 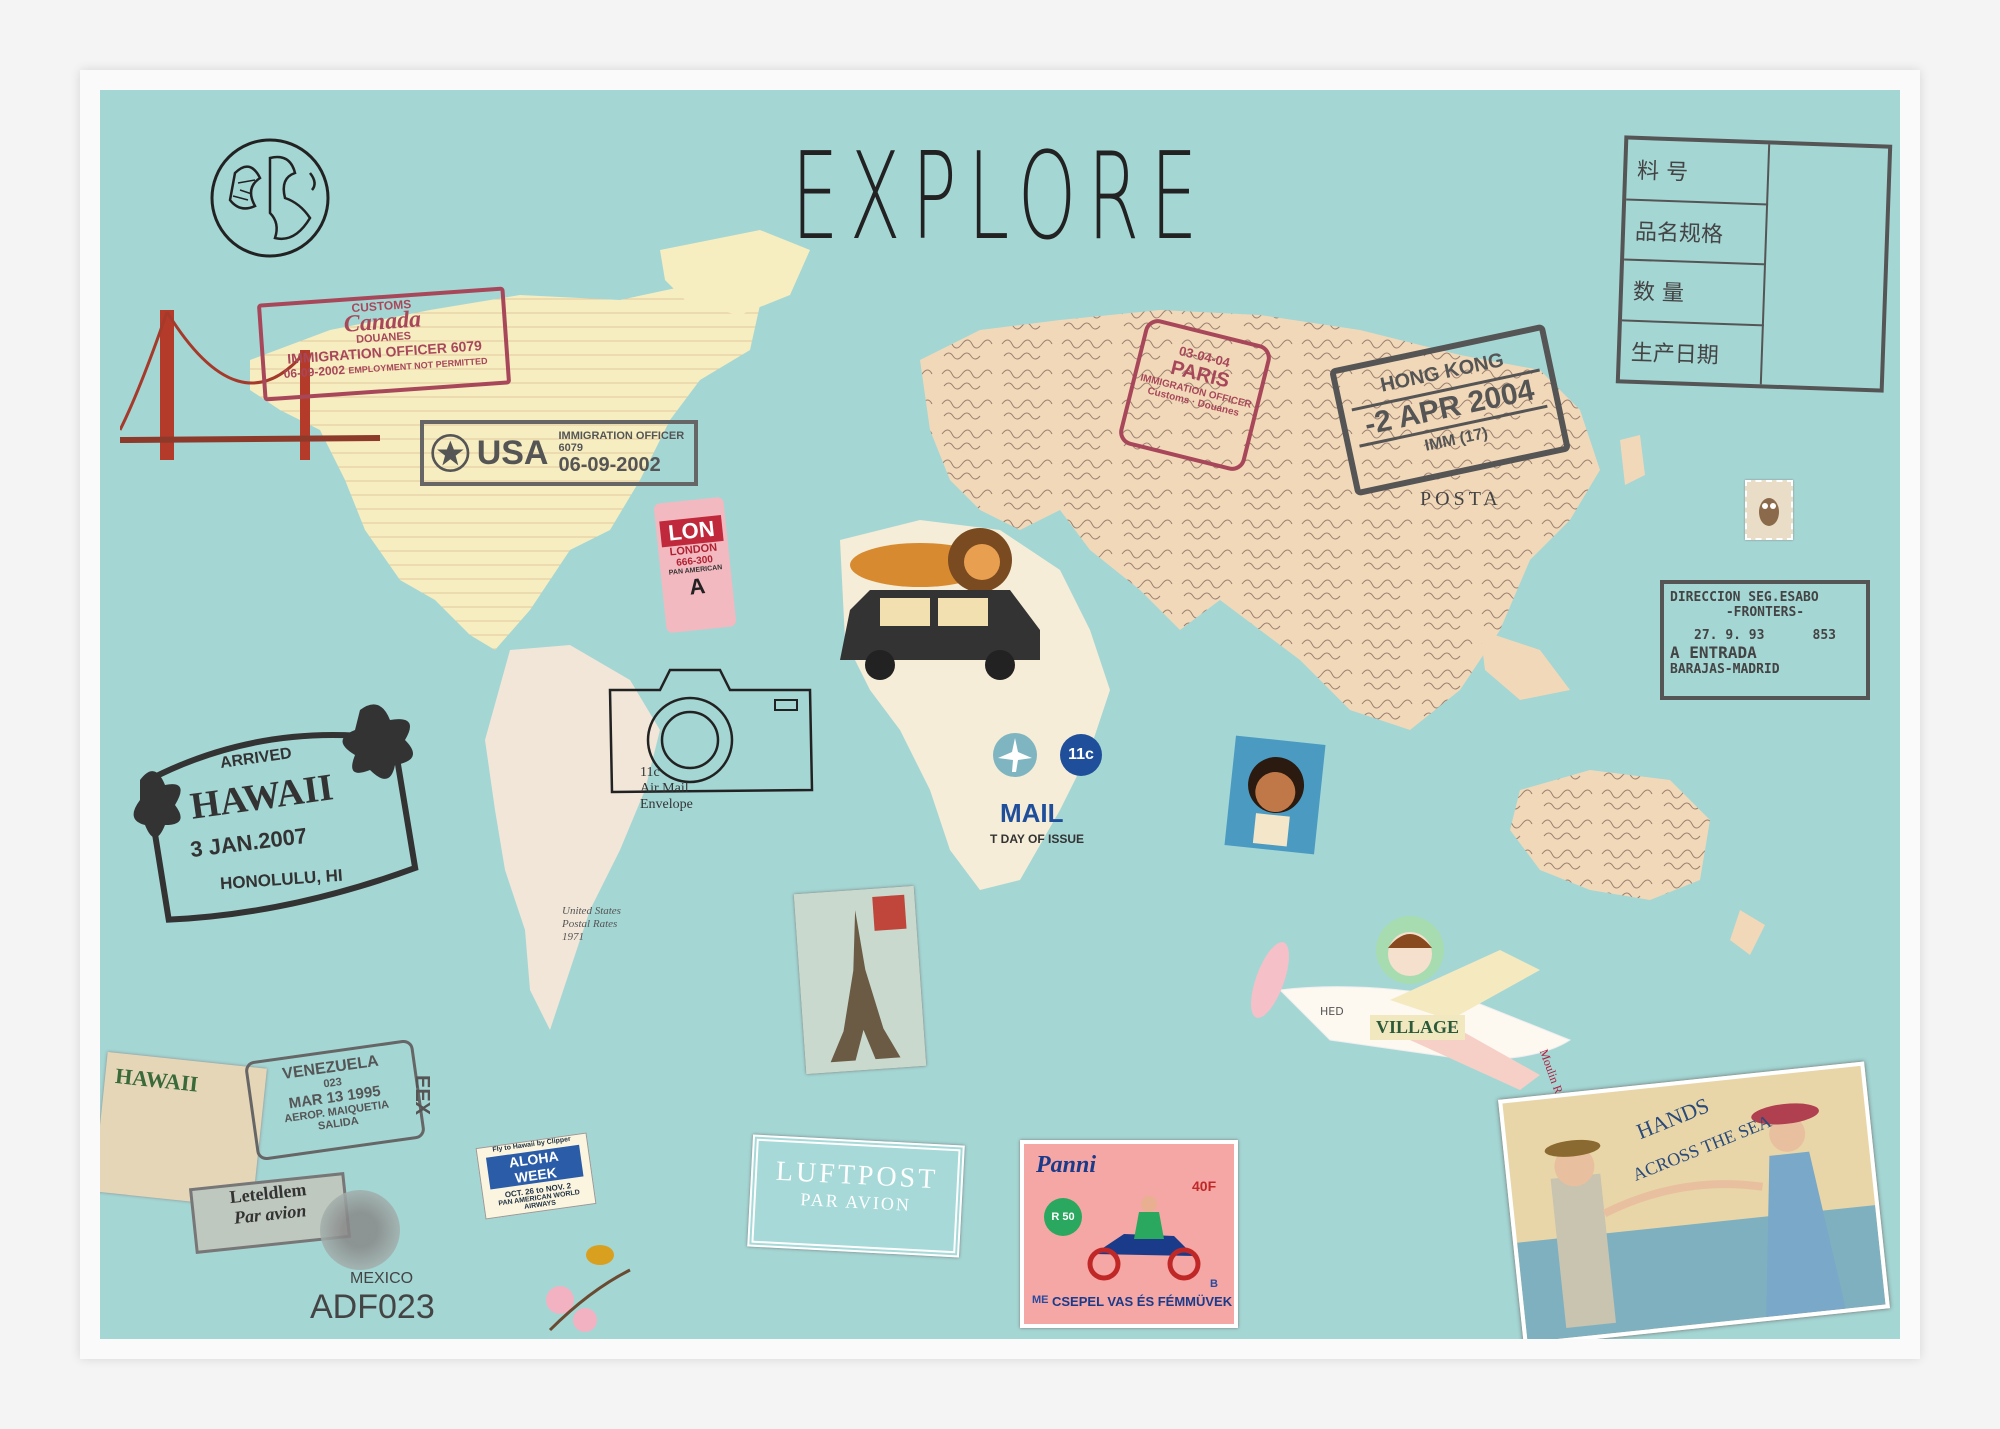 What do you see at coordinates (588, 1288) in the screenshot?
I see `bird-flowers-icon` at bounding box center [588, 1288].